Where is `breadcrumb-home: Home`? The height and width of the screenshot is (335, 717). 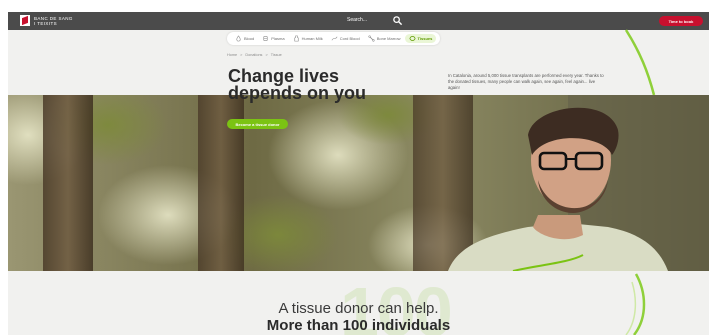
breadcrumb-home: Home is located at coordinates (232, 55).